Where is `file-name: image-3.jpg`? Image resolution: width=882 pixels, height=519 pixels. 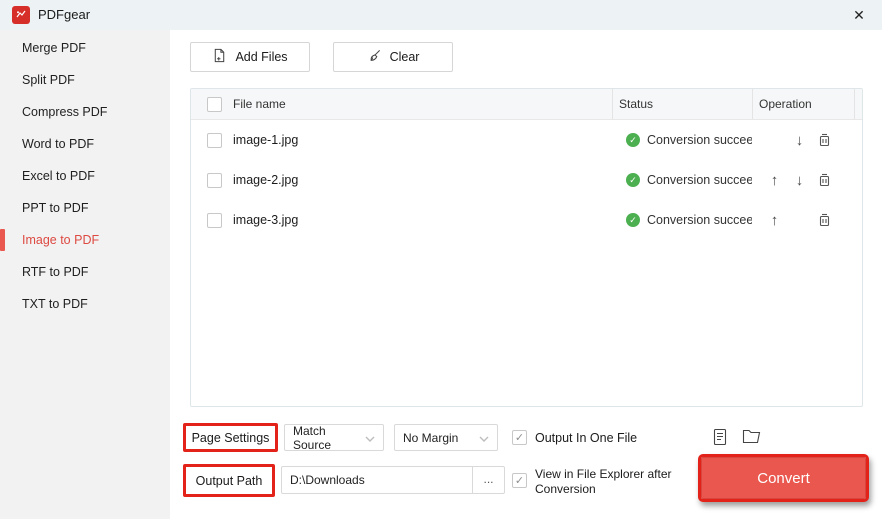 file-name: image-3.jpg is located at coordinates (266, 220).